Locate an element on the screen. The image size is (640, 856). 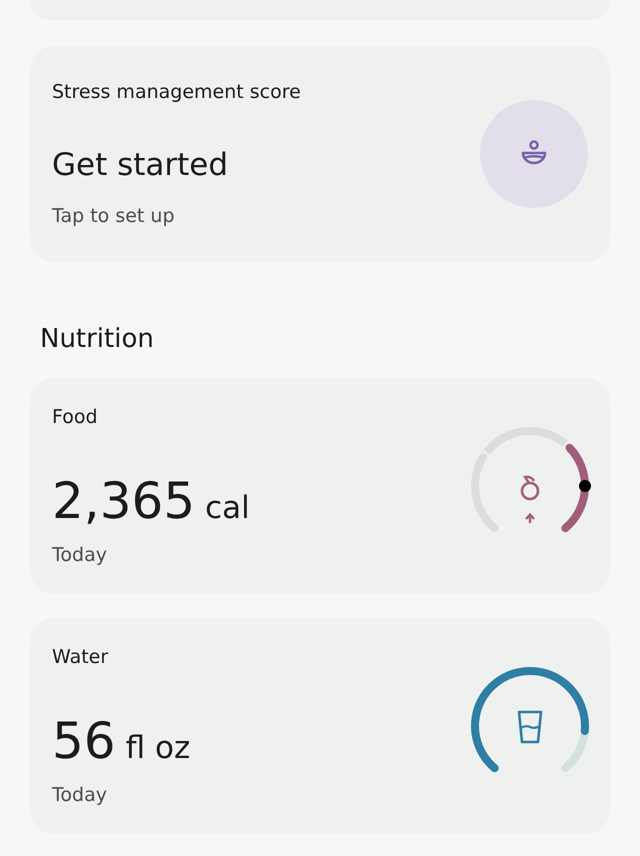
water-glass-icon is located at coordinates (530, 727).